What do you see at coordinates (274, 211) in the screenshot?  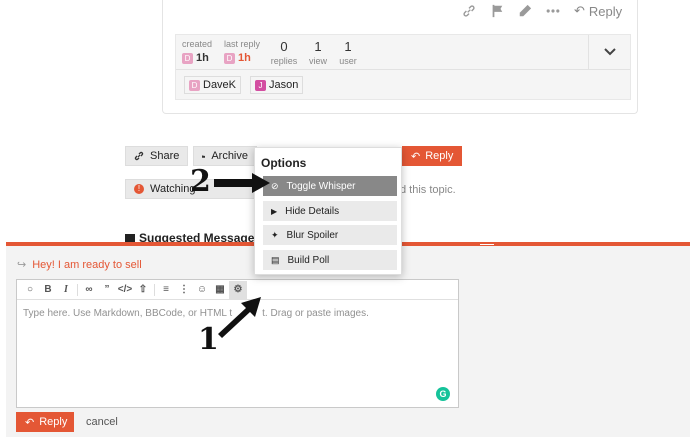 I see `caret-right-icon: ▶` at bounding box center [274, 211].